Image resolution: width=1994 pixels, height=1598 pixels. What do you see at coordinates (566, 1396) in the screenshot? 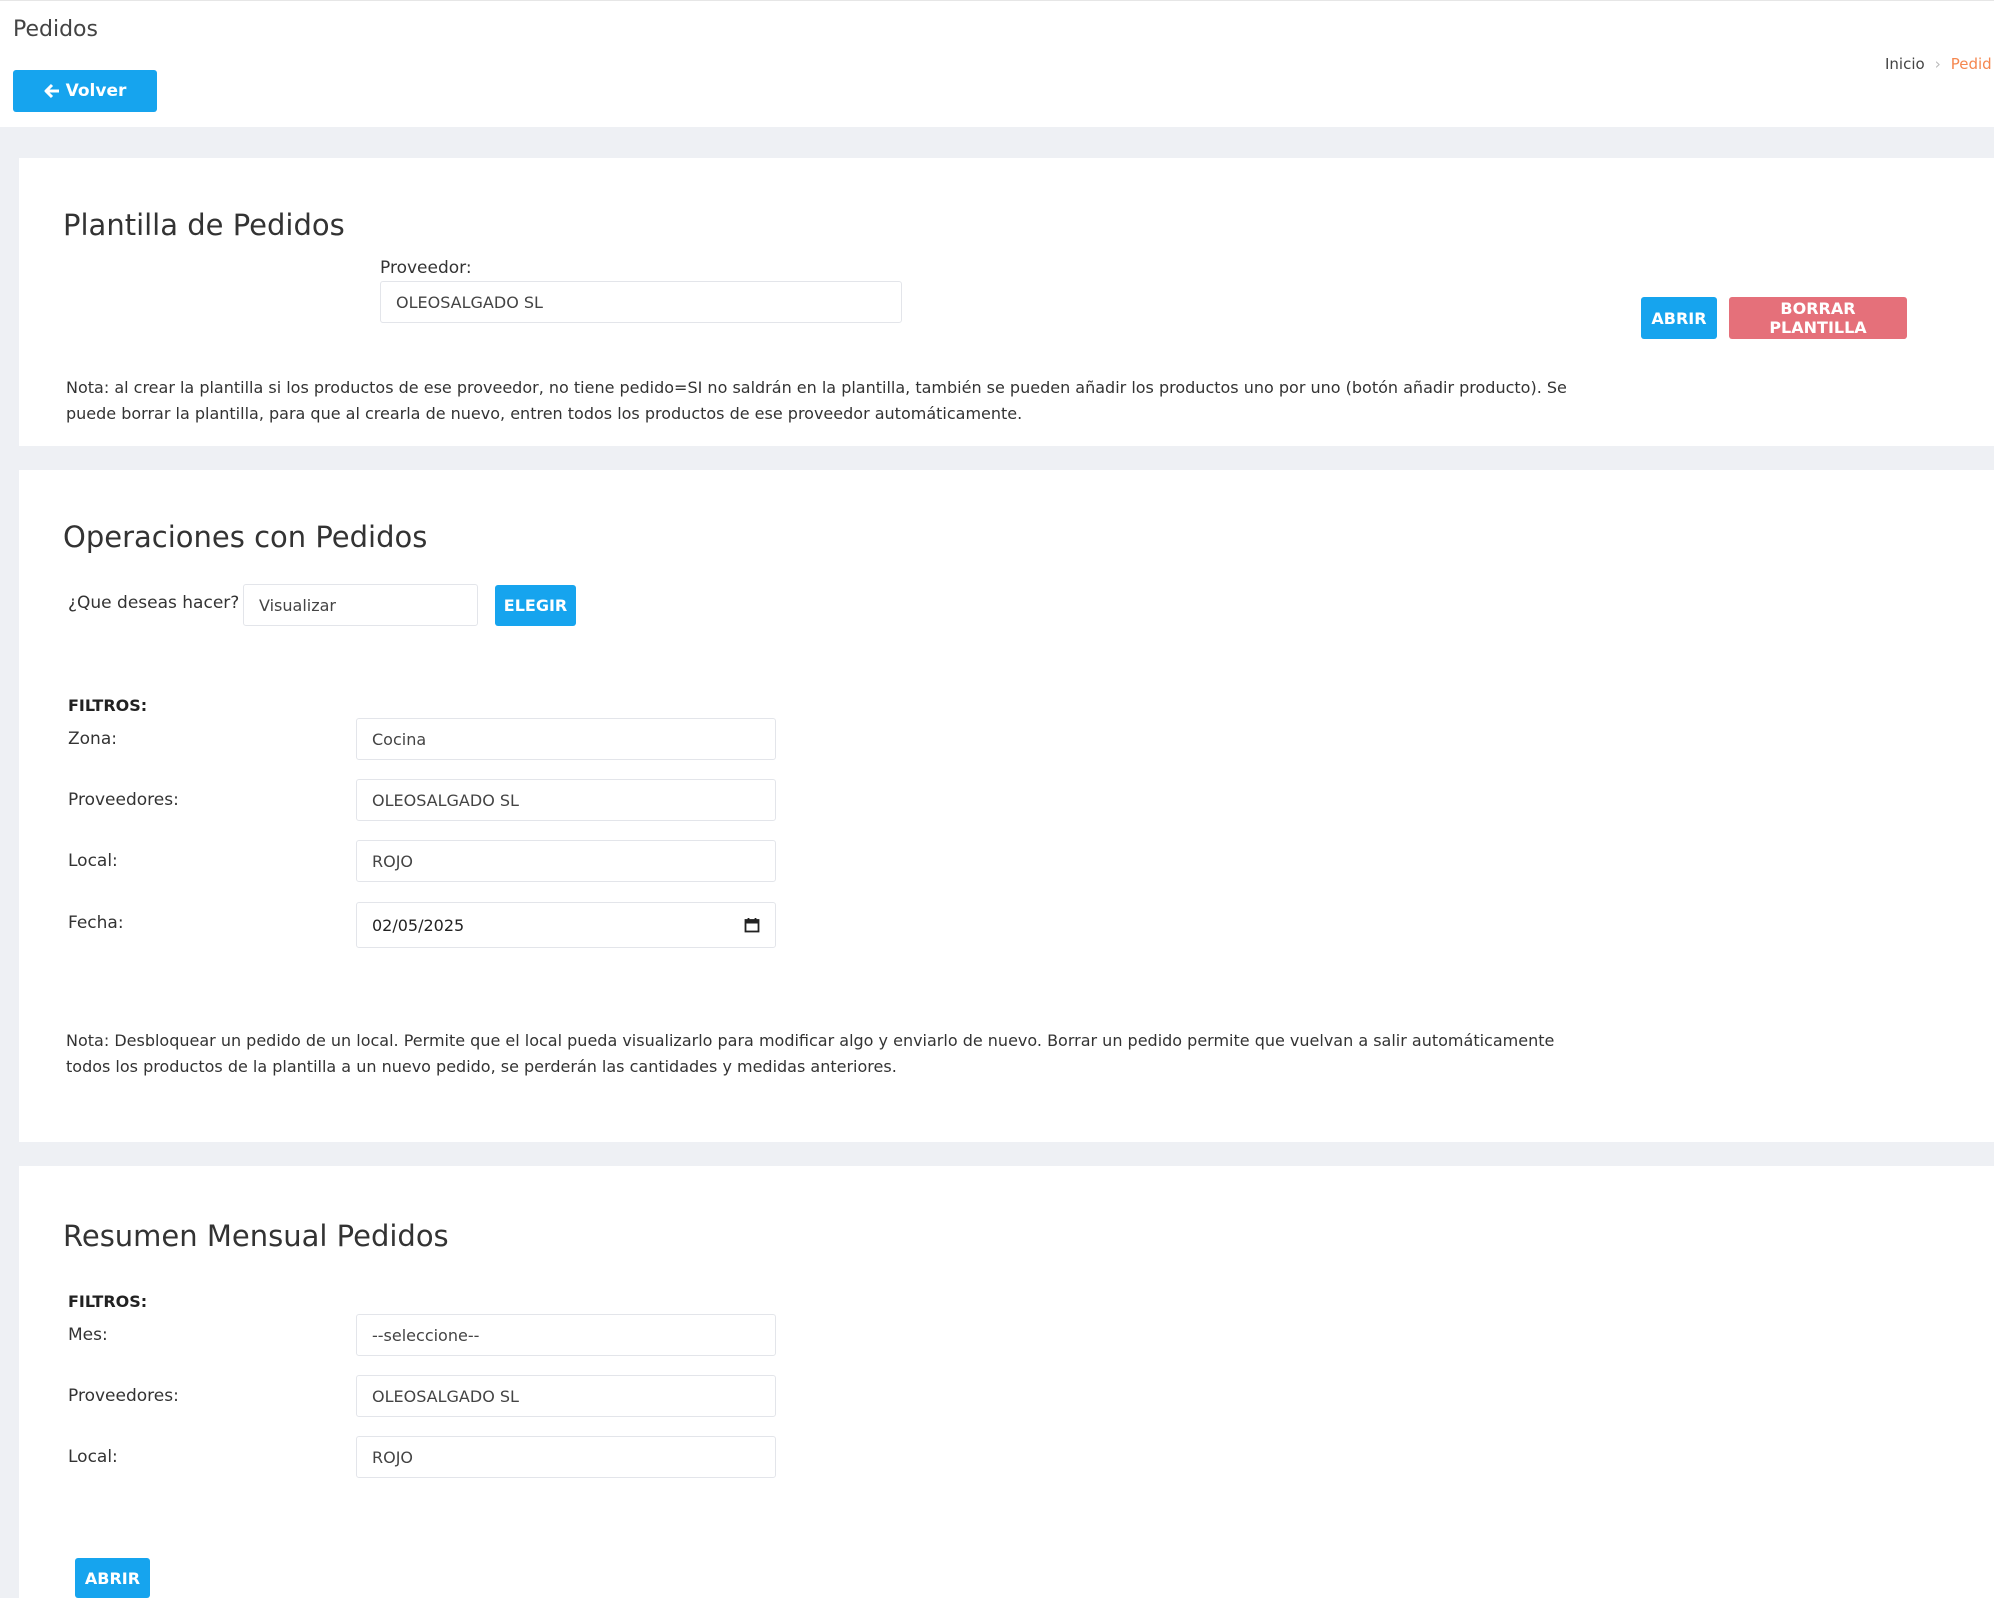
I see `monthly-suppliers-select: OLEOSALGADO SL` at bounding box center [566, 1396].